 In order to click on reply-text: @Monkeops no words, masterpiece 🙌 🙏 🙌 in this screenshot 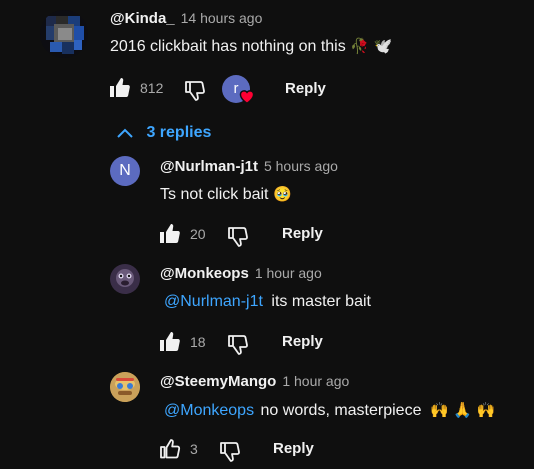, I will do `click(330, 410)`.